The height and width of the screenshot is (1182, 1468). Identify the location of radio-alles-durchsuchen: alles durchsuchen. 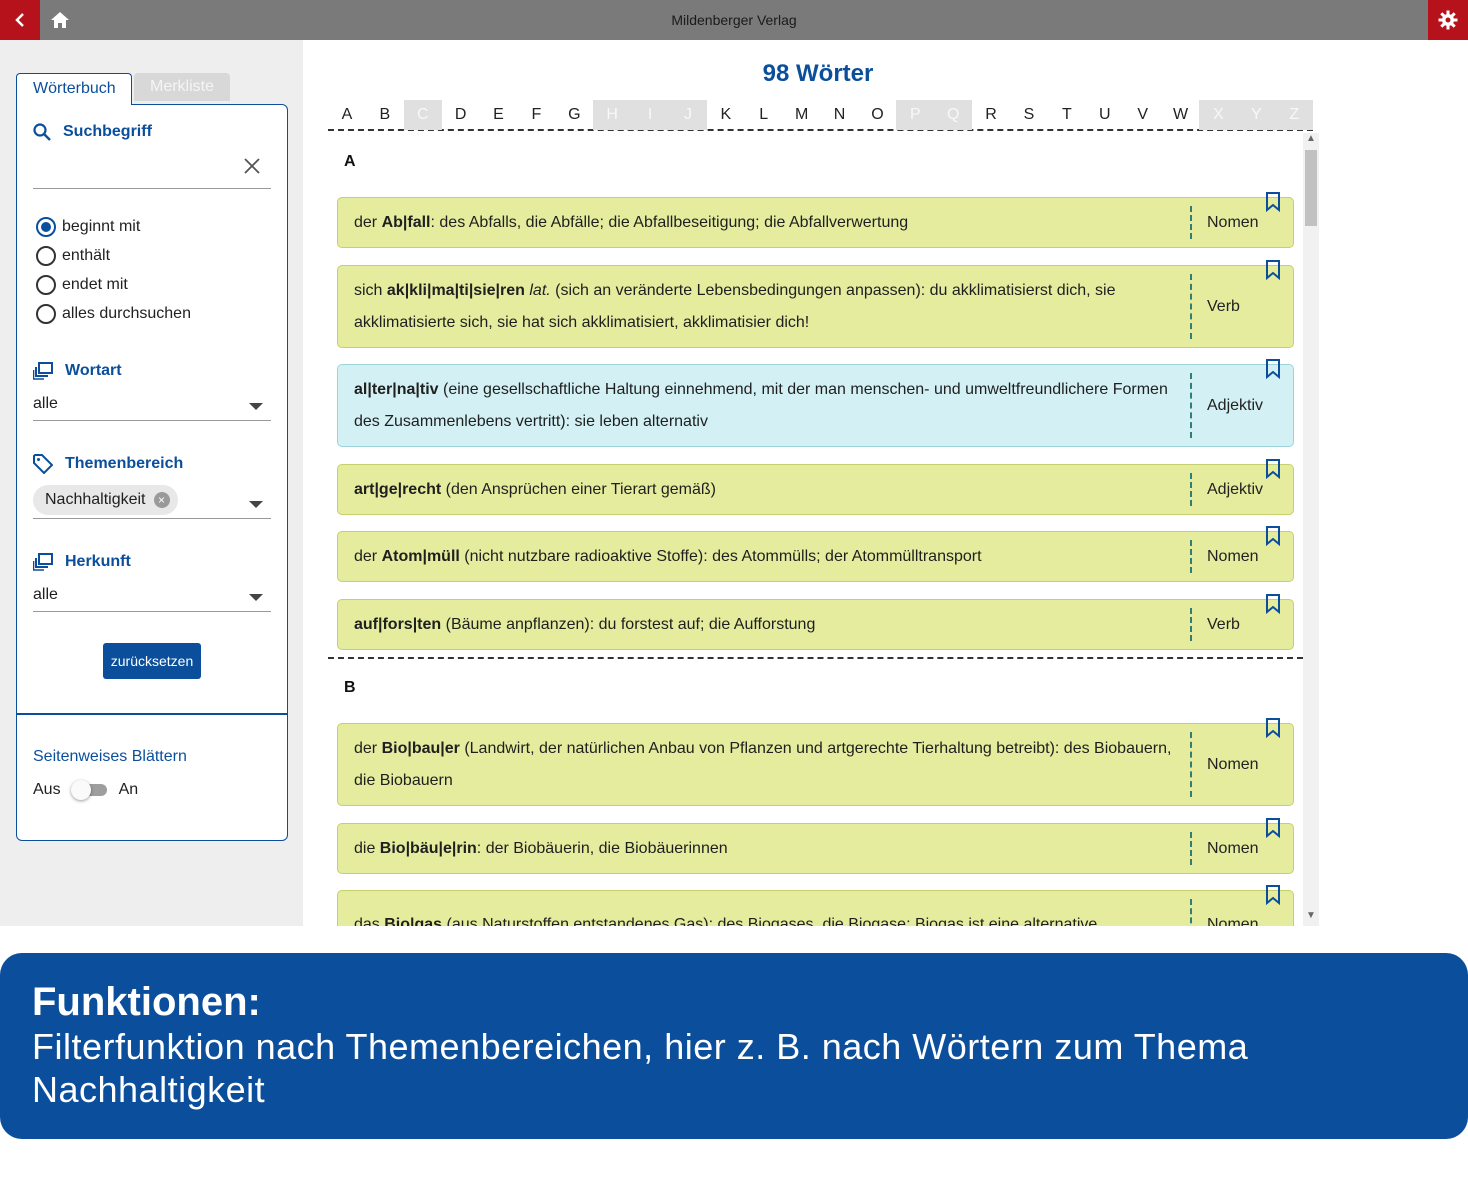
(113, 314).